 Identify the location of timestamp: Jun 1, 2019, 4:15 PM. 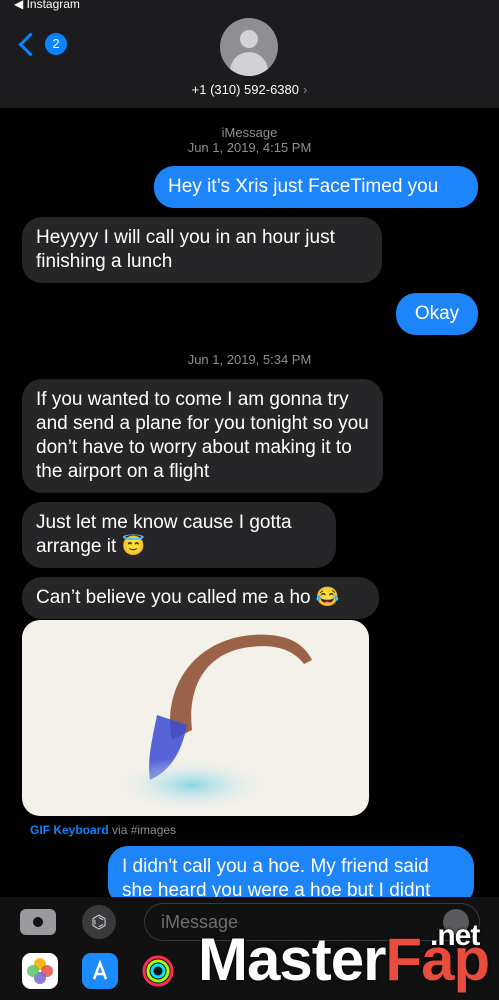
(249, 147).